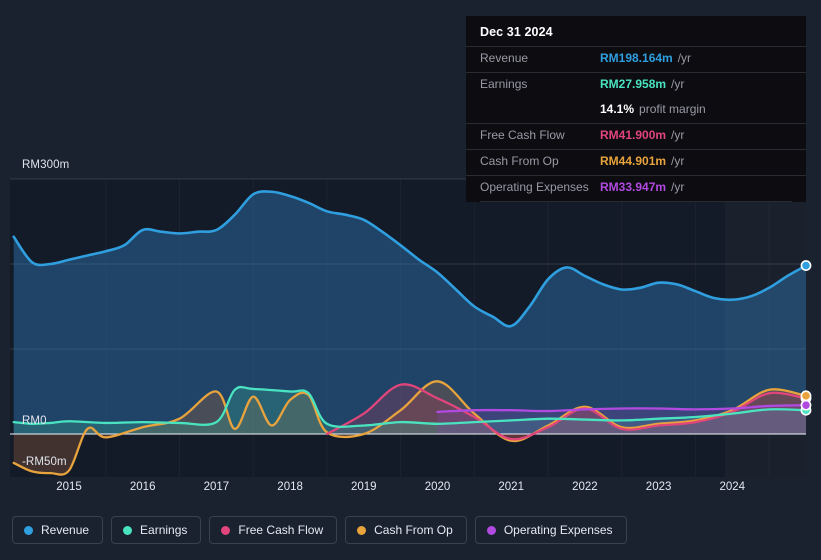  I want to click on tooltip-row-cash-from-op: Cash From Op RM44.901m/yr, so click(636, 162).